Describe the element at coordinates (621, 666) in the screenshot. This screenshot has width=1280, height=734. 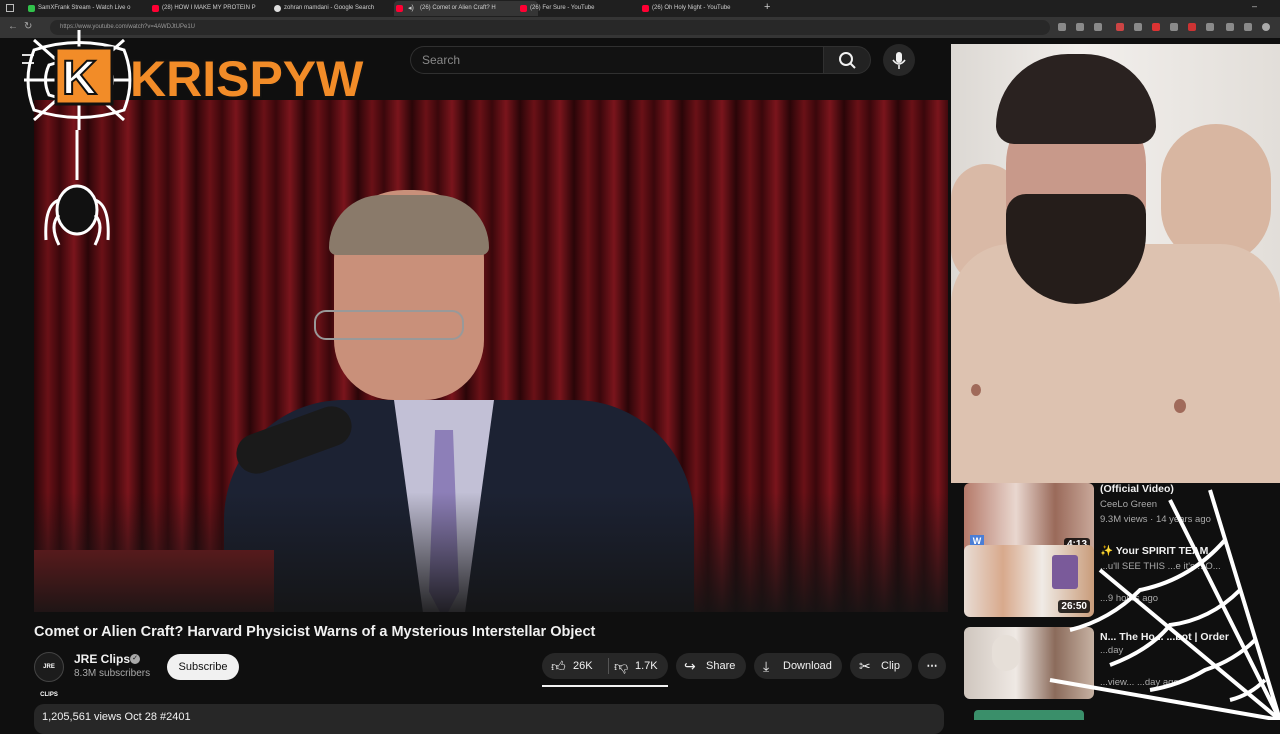
I see `thumbs-down-icon: 👎︎` at that location.